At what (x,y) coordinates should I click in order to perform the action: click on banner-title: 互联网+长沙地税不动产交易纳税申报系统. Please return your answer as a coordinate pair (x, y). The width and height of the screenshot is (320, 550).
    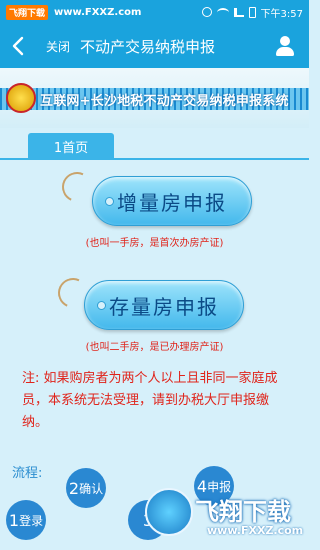
    Looking at the image, I should click on (164, 101).